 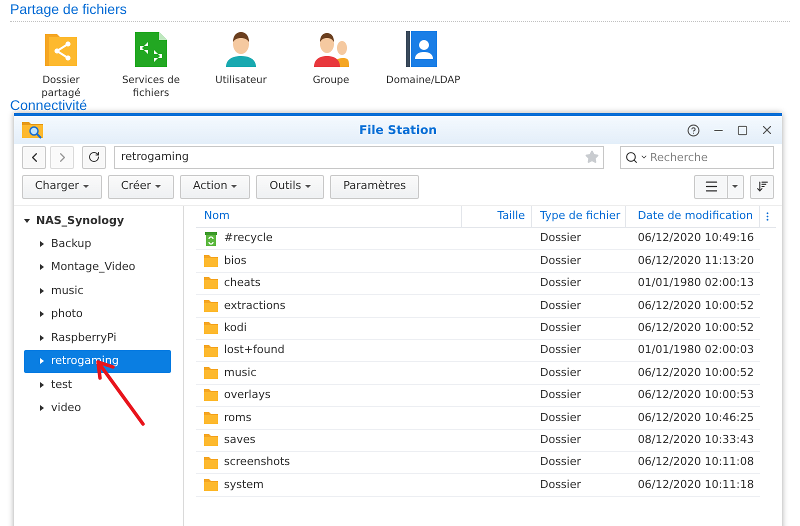 What do you see at coordinates (331, 49) in the screenshot?
I see `group-icon` at bounding box center [331, 49].